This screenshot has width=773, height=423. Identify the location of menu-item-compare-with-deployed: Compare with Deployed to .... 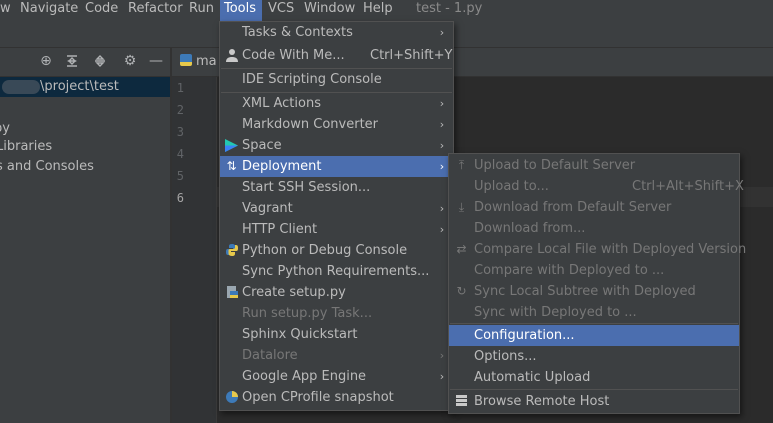
(594, 270).